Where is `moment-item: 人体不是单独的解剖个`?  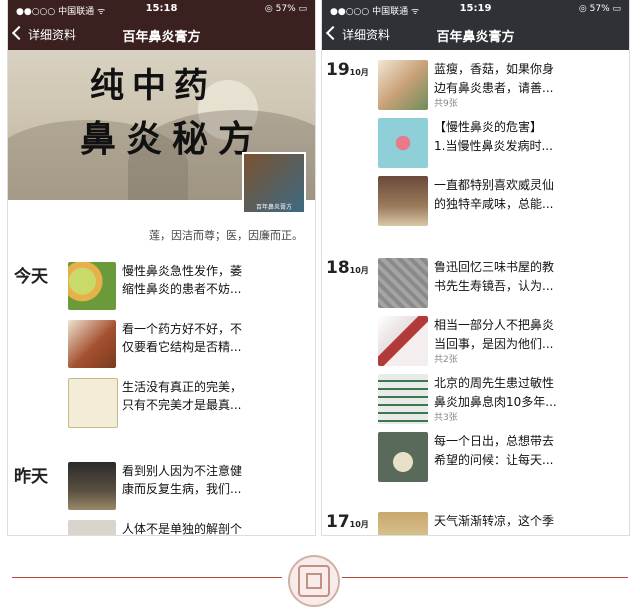 moment-item: 人体不是单独的解剖个 is located at coordinates (188, 527).